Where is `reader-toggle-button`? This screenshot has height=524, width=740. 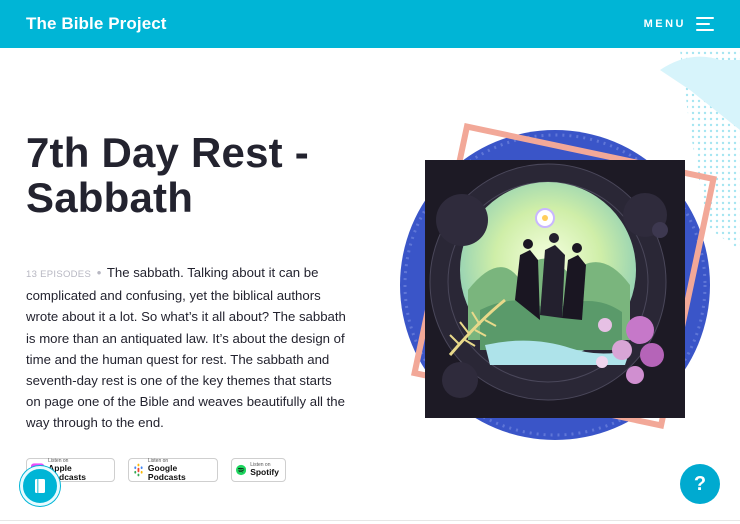 reader-toggle-button is located at coordinates (40, 486).